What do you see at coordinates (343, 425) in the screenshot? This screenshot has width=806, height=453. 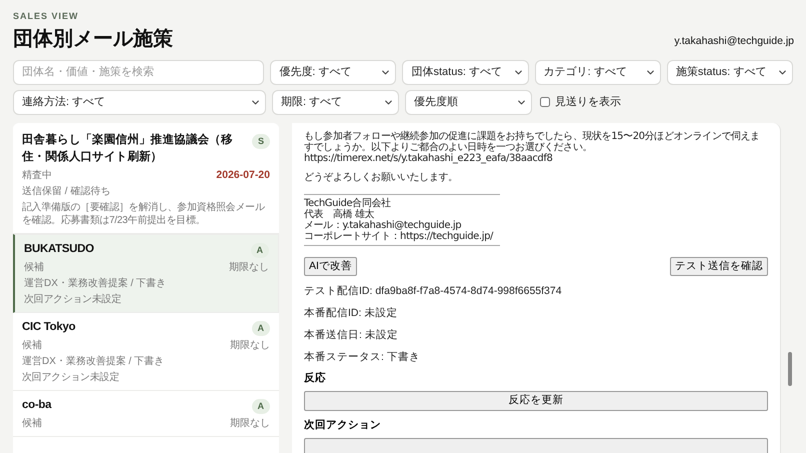 I see `section-heading: 次回アクション` at bounding box center [343, 425].